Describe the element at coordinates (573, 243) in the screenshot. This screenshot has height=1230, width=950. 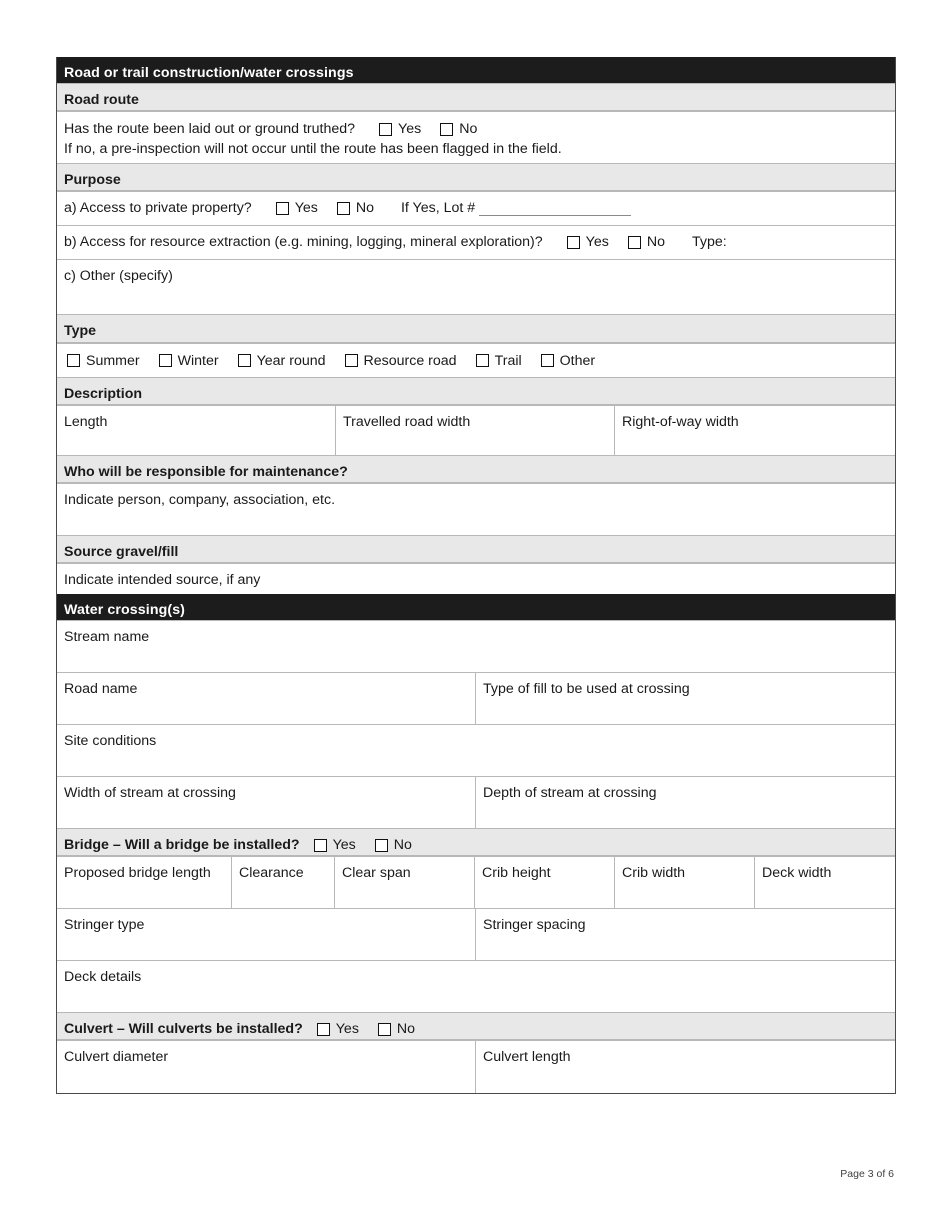
I see `purpose-b-yes-checkbox` at that location.